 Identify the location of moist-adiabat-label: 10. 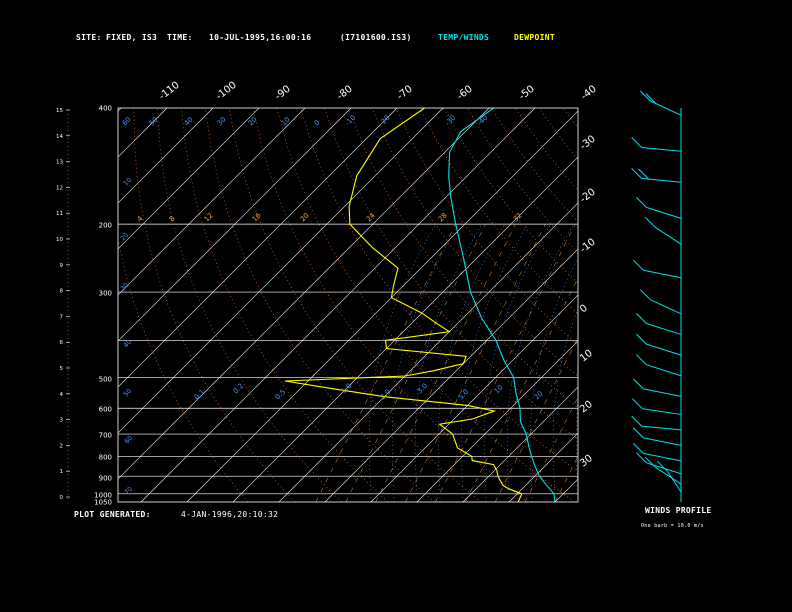
(499, 389).